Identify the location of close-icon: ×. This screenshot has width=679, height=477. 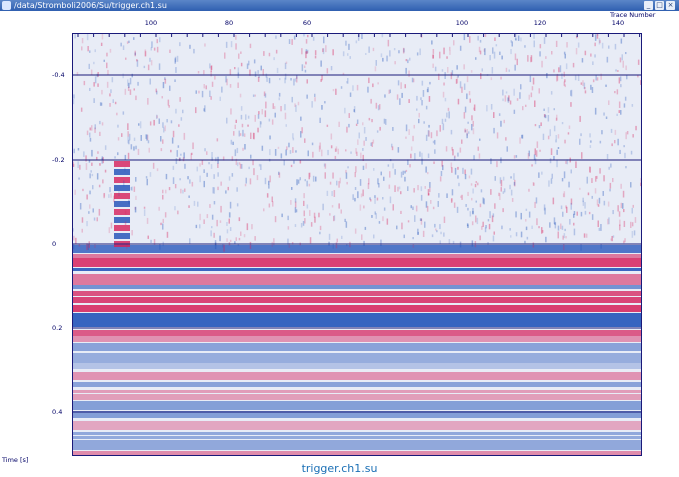
(670, 5).